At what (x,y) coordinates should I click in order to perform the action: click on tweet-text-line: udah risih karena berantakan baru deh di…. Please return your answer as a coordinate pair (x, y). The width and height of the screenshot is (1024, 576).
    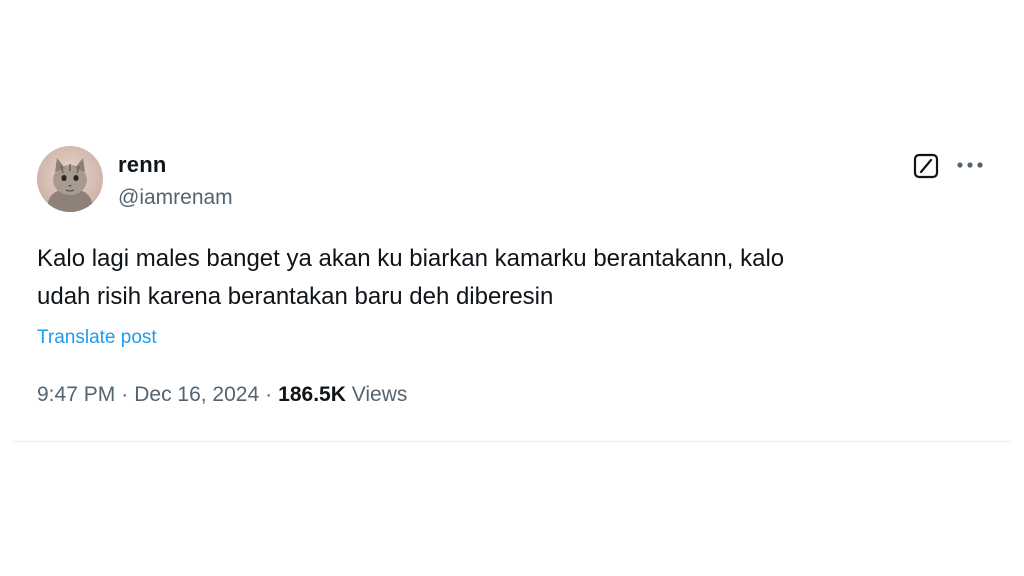
    Looking at the image, I should click on (295, 296).